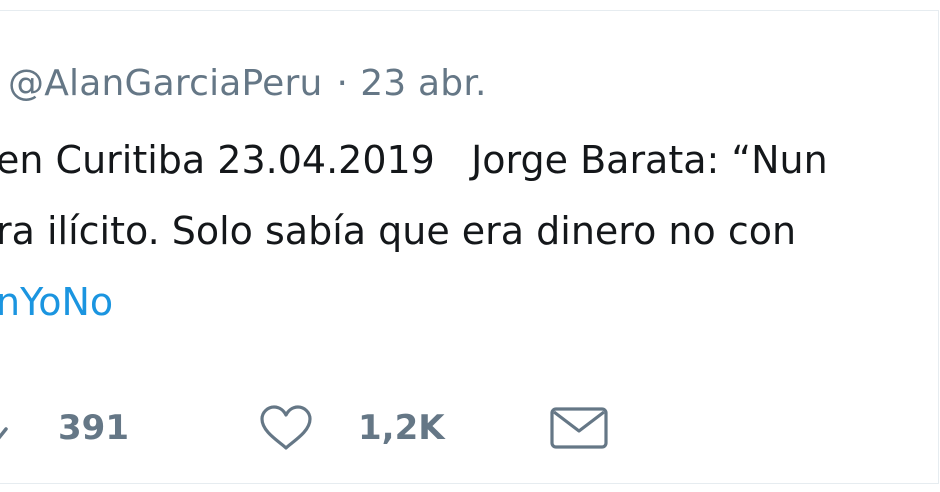 This screenshot has height=492, width=940. I want to click on tweet-actions: 391 1,2K, so click(469, 428).